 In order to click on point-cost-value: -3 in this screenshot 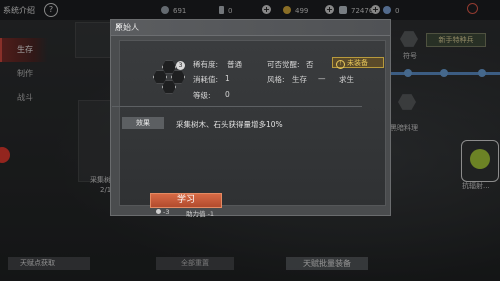, I will do `click(166, 212)`.